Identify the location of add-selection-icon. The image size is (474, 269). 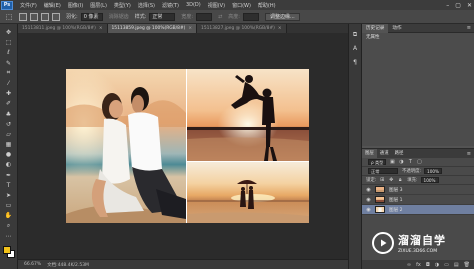
(34, 16).